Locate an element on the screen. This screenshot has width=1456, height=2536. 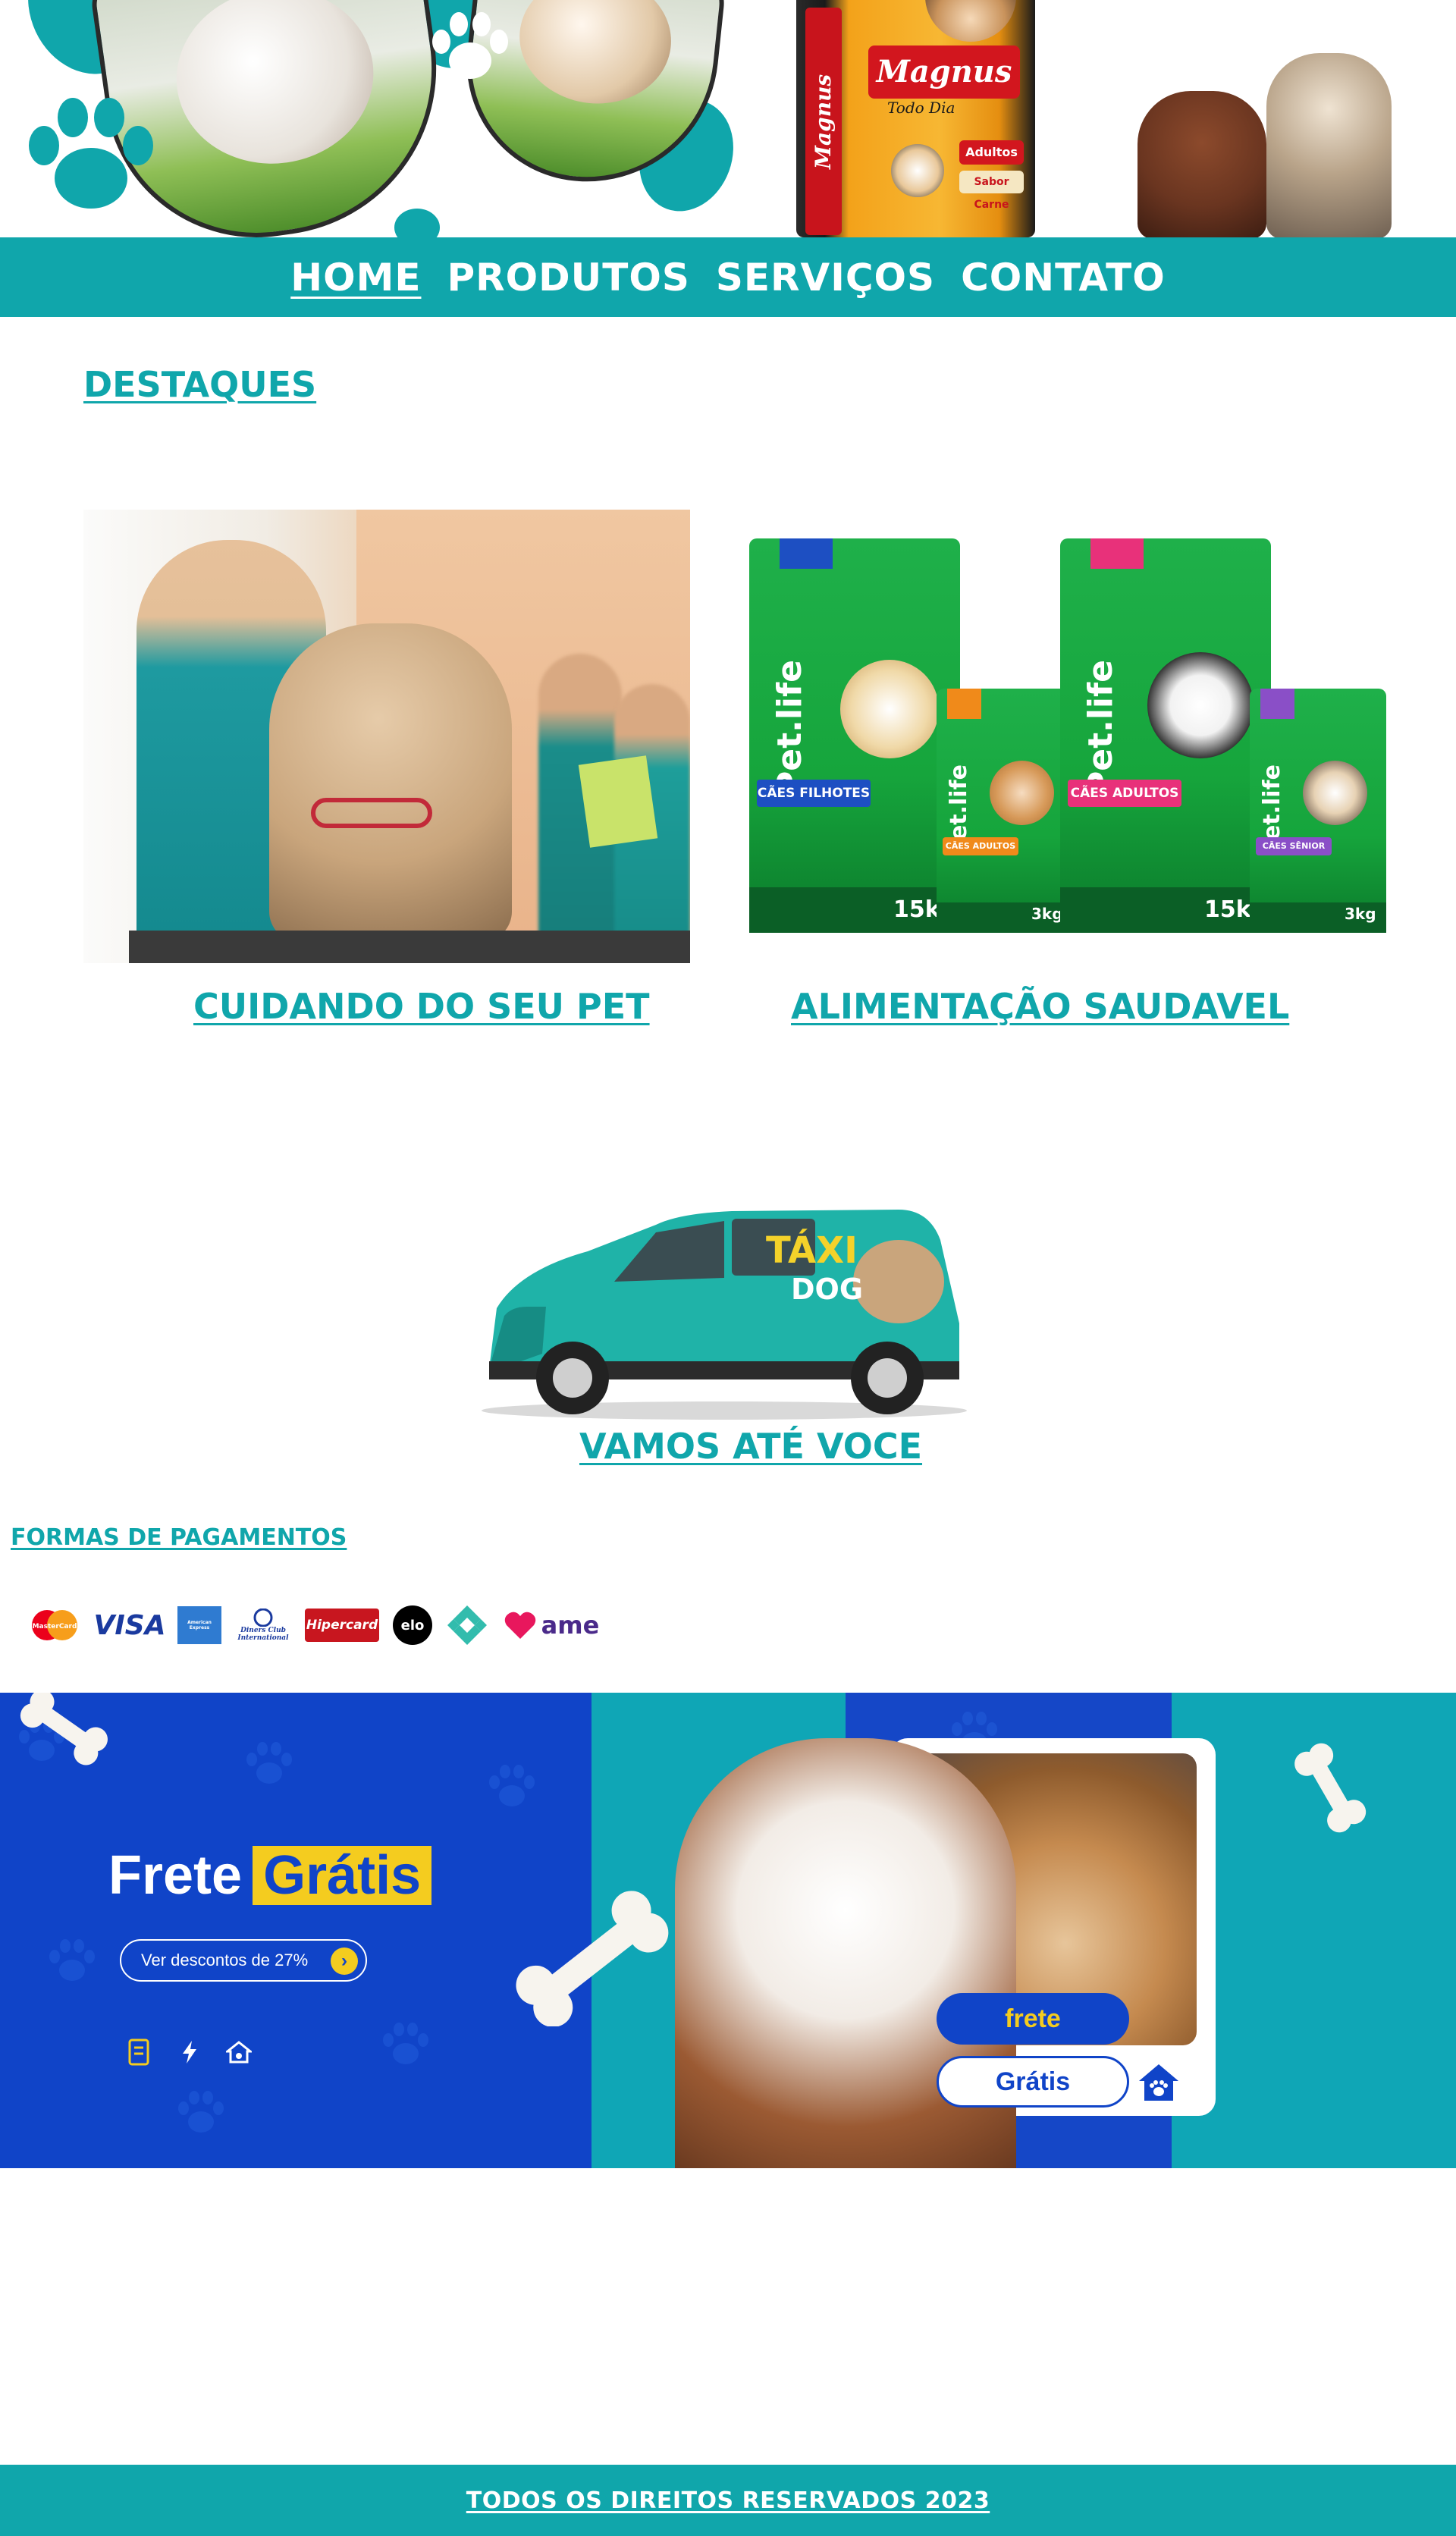
footer: Todos os direitos reservados 2023 is located at coordinates (728, 2500).